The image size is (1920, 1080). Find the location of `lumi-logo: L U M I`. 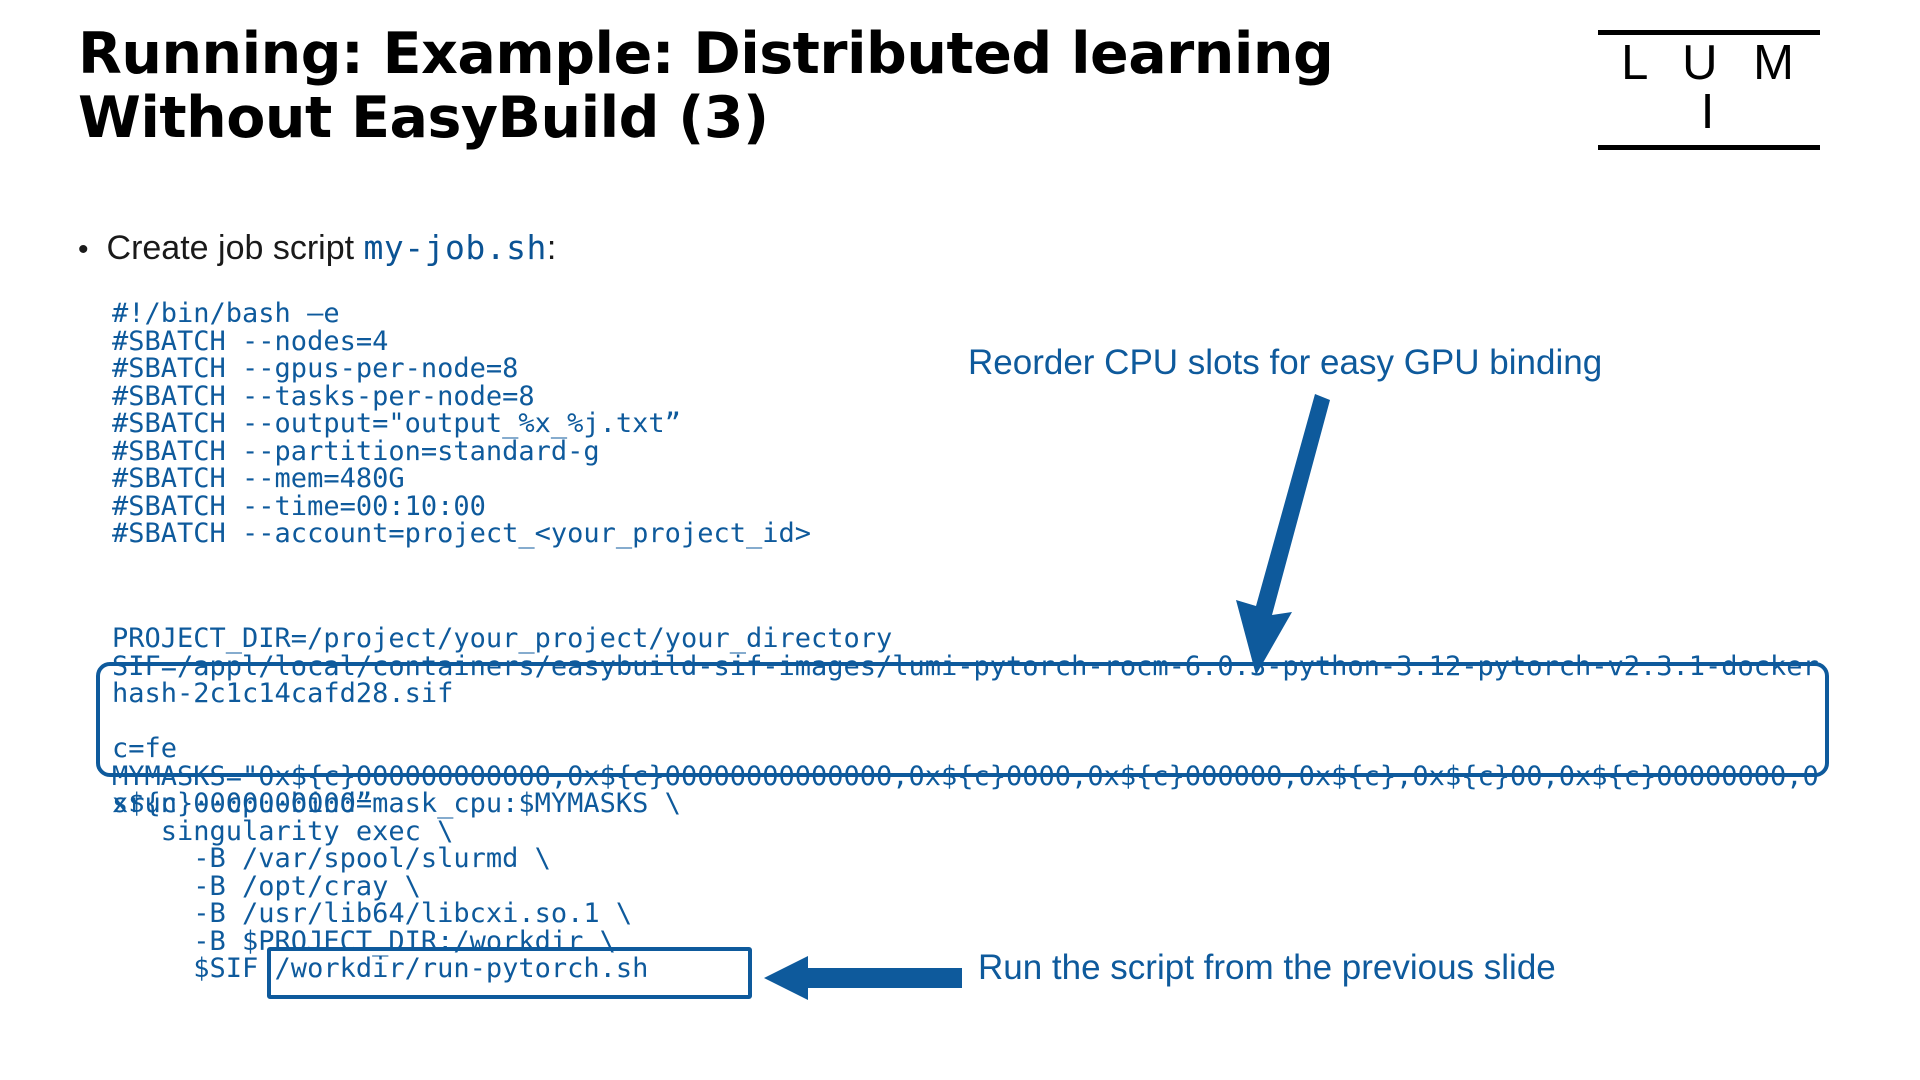

lumi-logo: L U M I is located at coordinates (1709, 90).